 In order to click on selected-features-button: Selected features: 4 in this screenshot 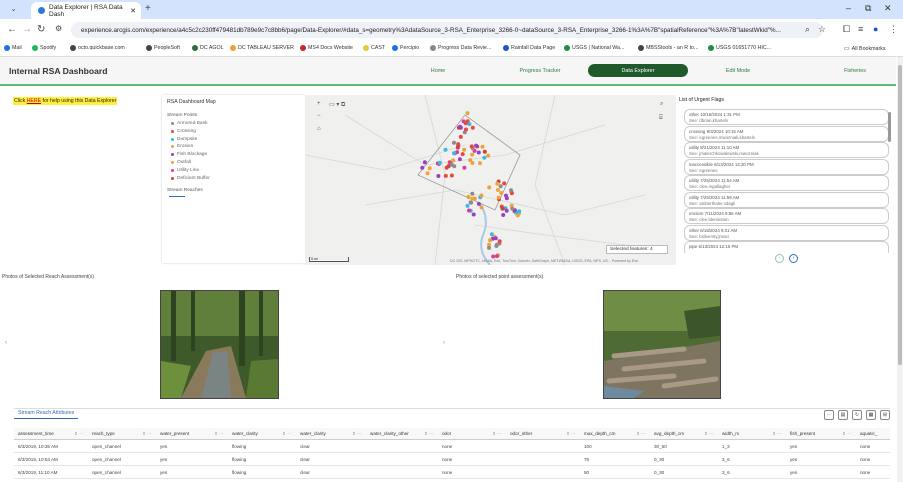, I will do `click(637, 249)`.